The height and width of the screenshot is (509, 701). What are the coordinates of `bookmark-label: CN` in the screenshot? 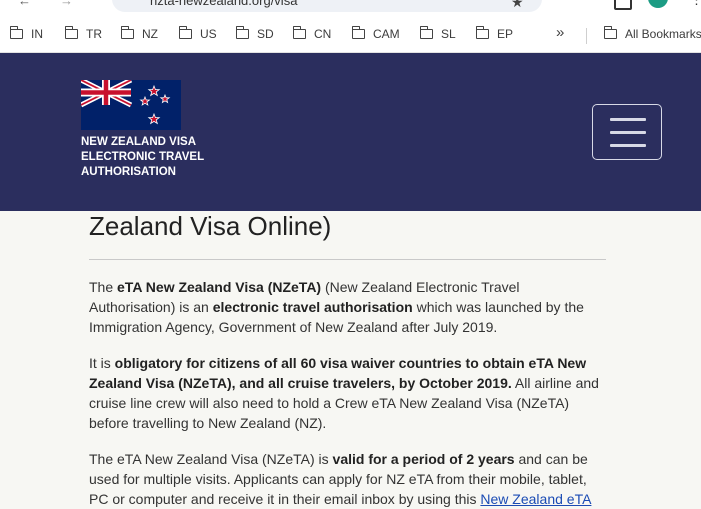 It's located at (323, 34).